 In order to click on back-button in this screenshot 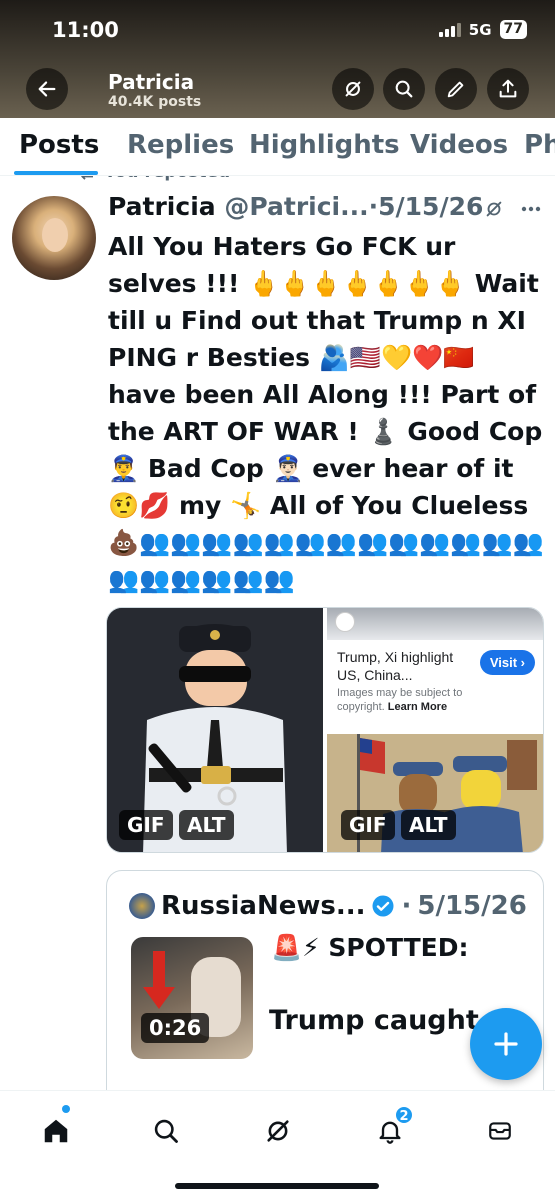, I will do `click(47, 89)`.